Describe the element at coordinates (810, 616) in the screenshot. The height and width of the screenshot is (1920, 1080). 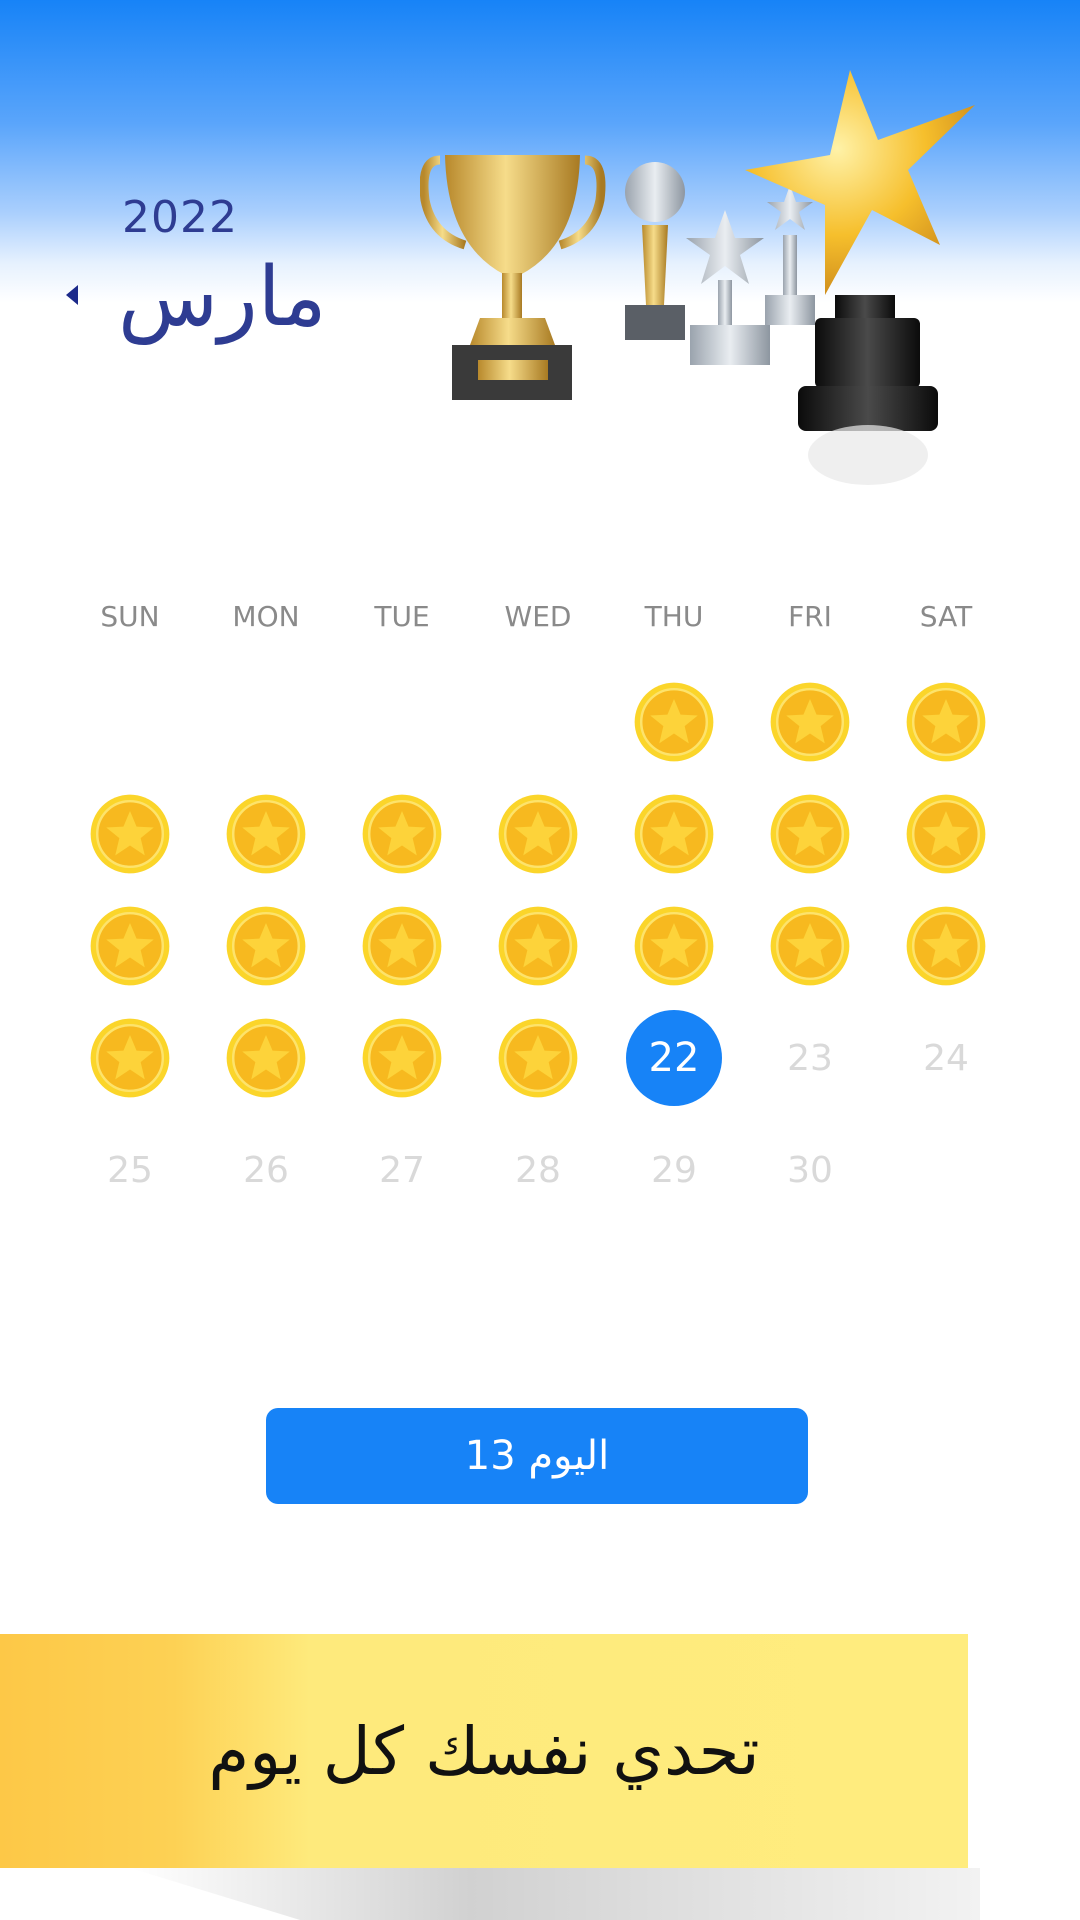
I see `weekday-fri: FRI` at that location.